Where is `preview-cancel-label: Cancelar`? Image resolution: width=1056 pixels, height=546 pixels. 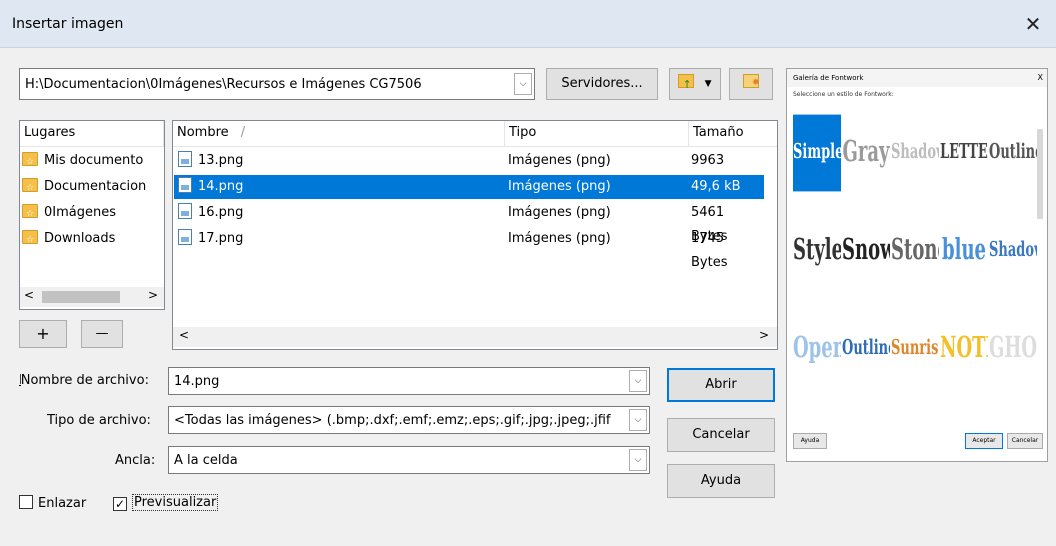 preview-cancel-label: Cancelar is located at coordinates (1025, 440).